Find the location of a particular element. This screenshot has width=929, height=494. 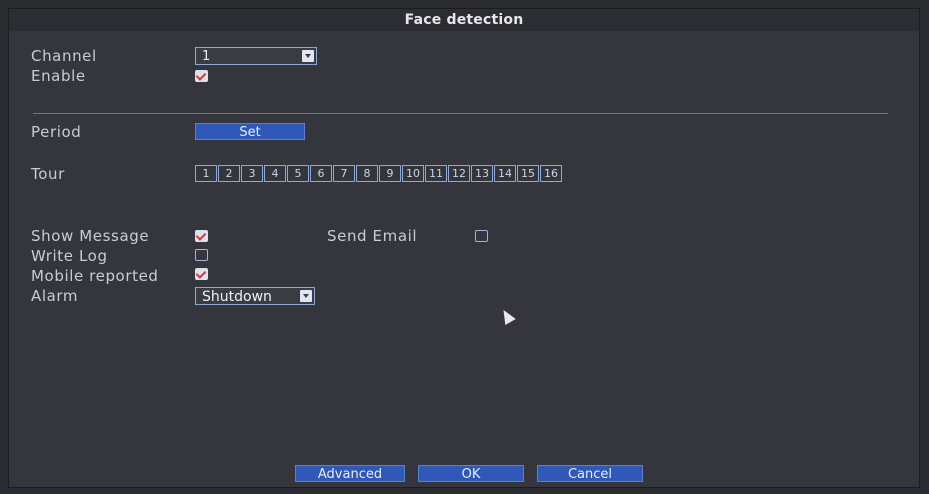

channel-select: 1 is located at coordinates (256, 56).